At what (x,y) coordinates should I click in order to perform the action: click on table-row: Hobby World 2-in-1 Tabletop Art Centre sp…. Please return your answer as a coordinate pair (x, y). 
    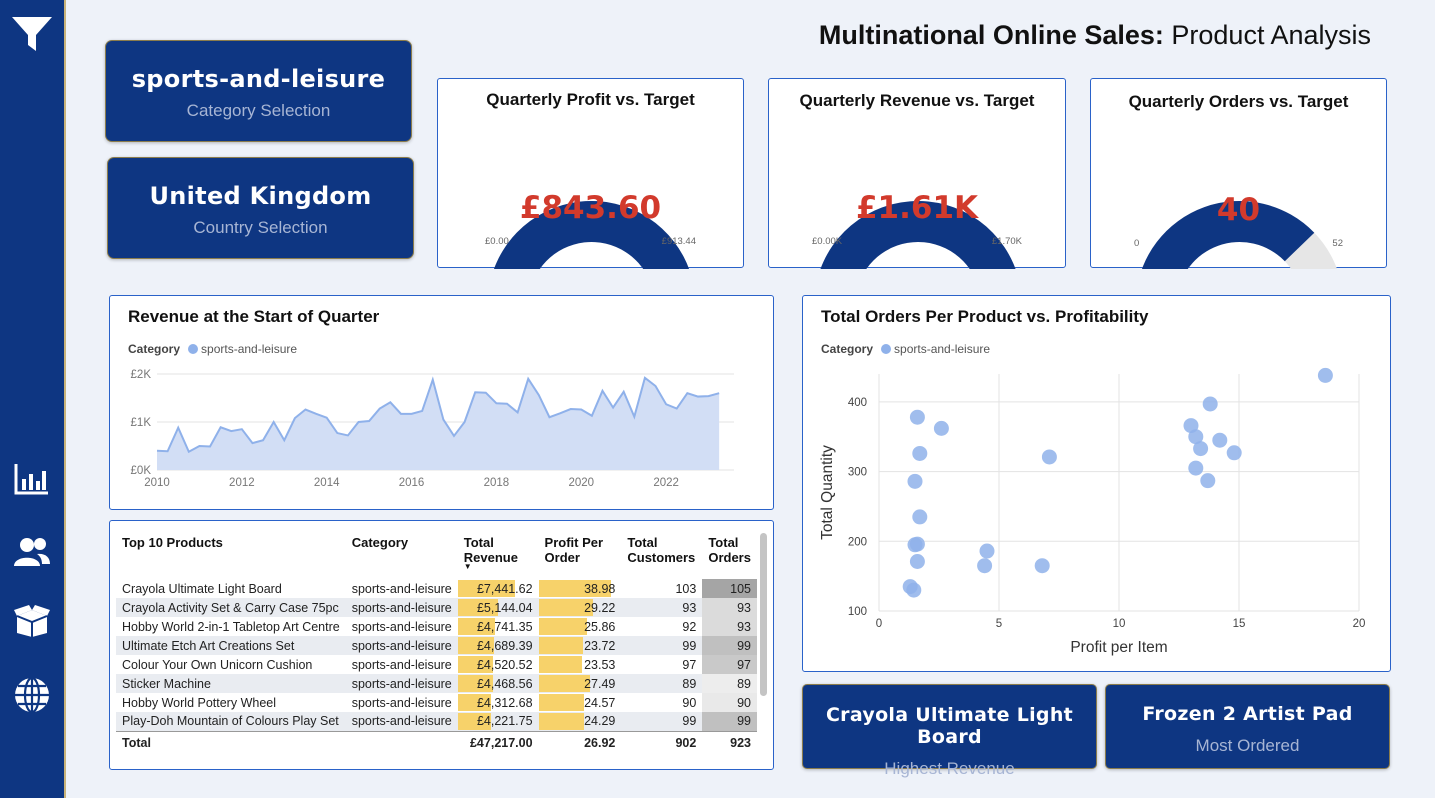
    Looking at the image, I should click on (436, 626).